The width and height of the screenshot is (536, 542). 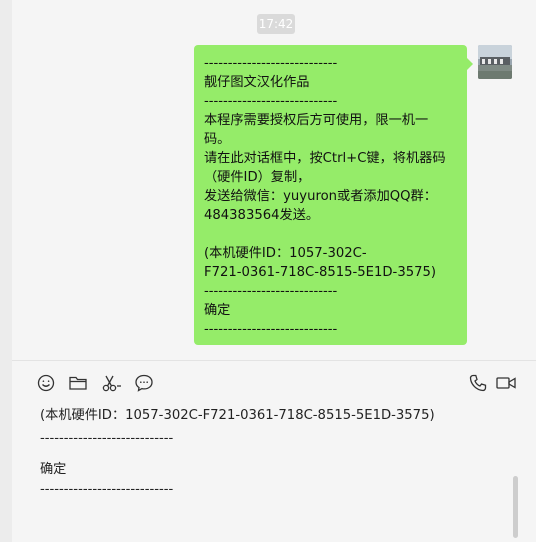 I want to click on folder-icon, so click(x=78, y=383).